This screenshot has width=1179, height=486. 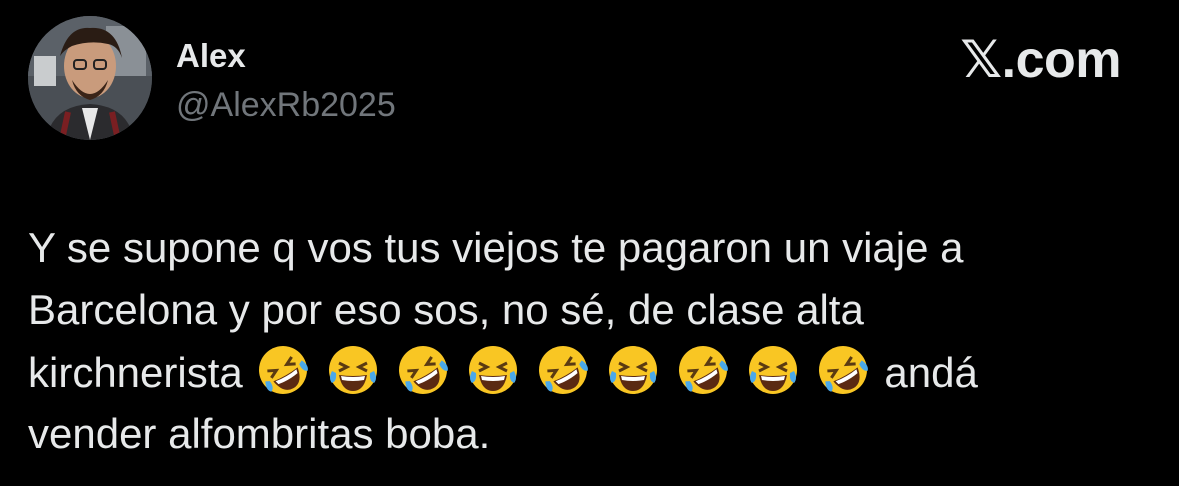 What do you see at coordinates (259, 433) in the screenshot?
I see `tweet-line-4: vender alfombritas boba.` at bounding box center [259, 433].